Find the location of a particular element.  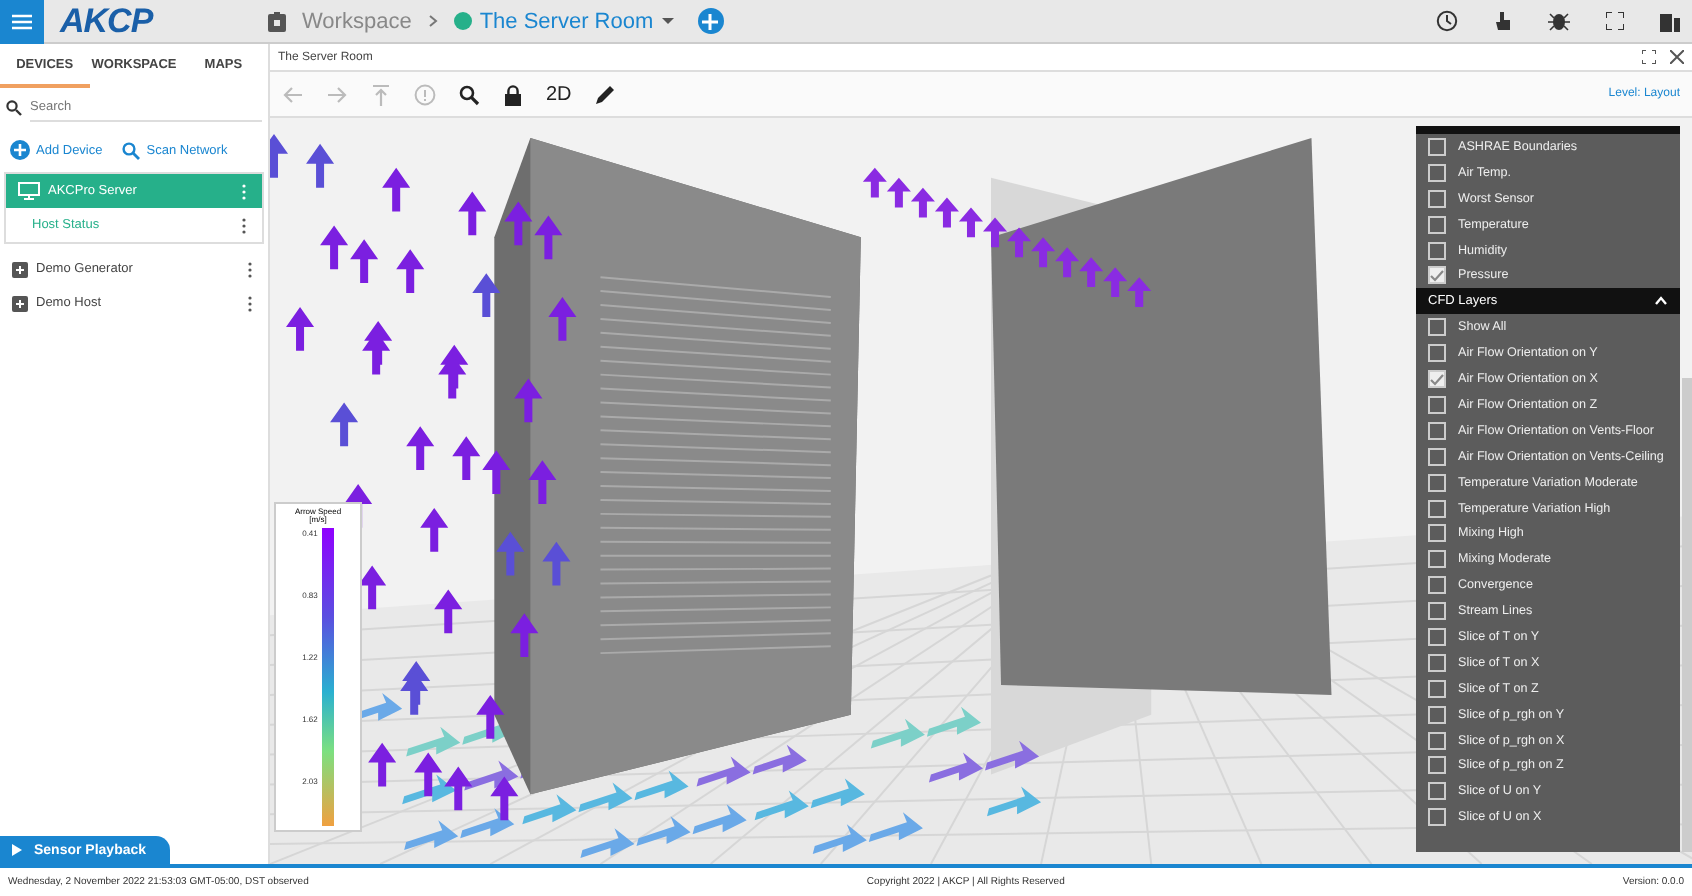

bug-icon is located at coordinates (1559, 21).